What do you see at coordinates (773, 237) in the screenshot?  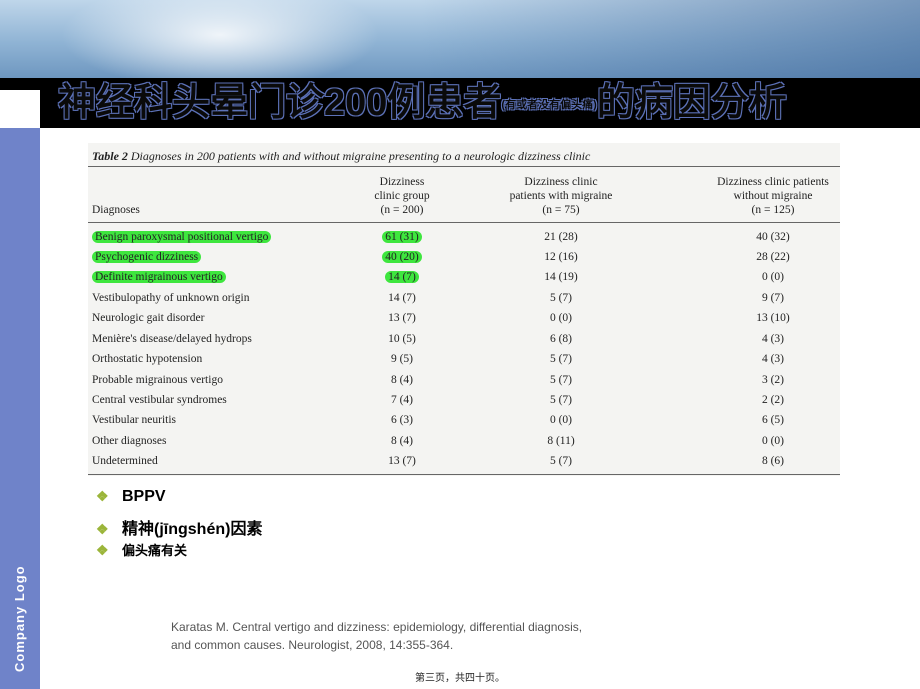 I see `row-without: 40 (32)` at bounding box center [773, 237].